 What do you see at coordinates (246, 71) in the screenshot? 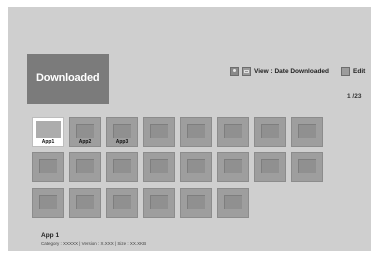
I see `view-icon` at bounding box center [246, 71].